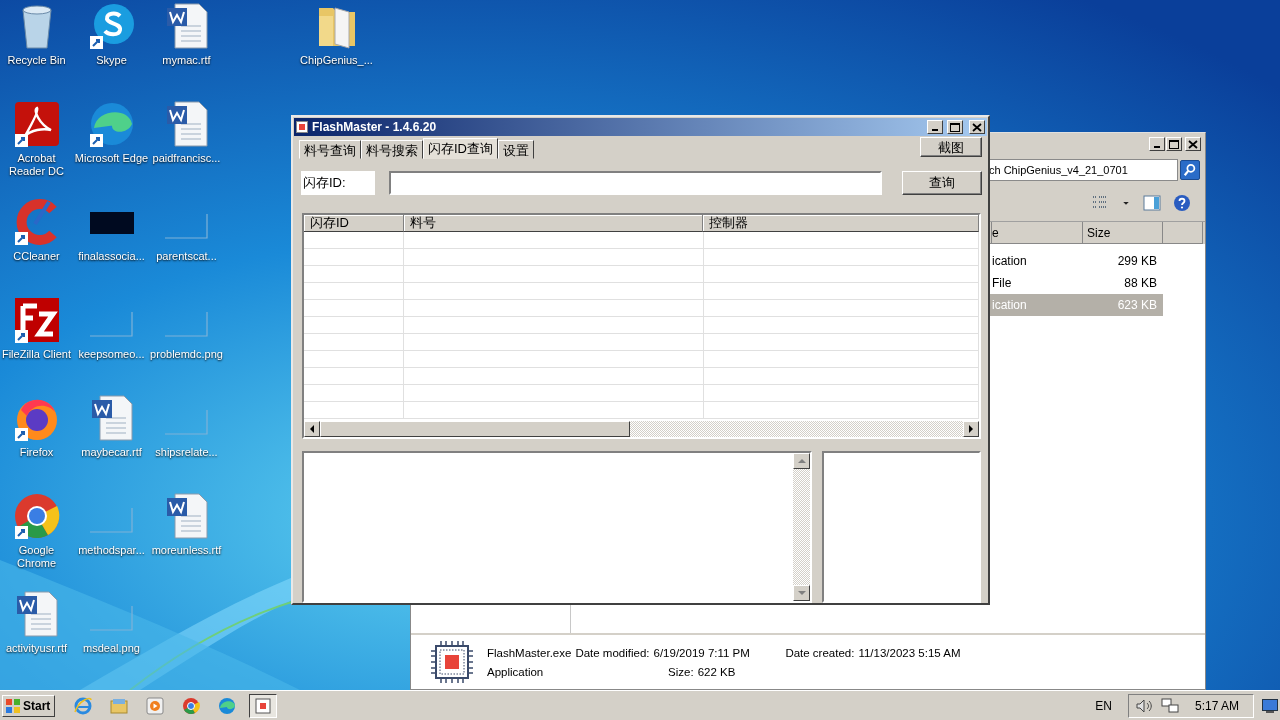  I want to click on network-icon, so click(1169, 705).